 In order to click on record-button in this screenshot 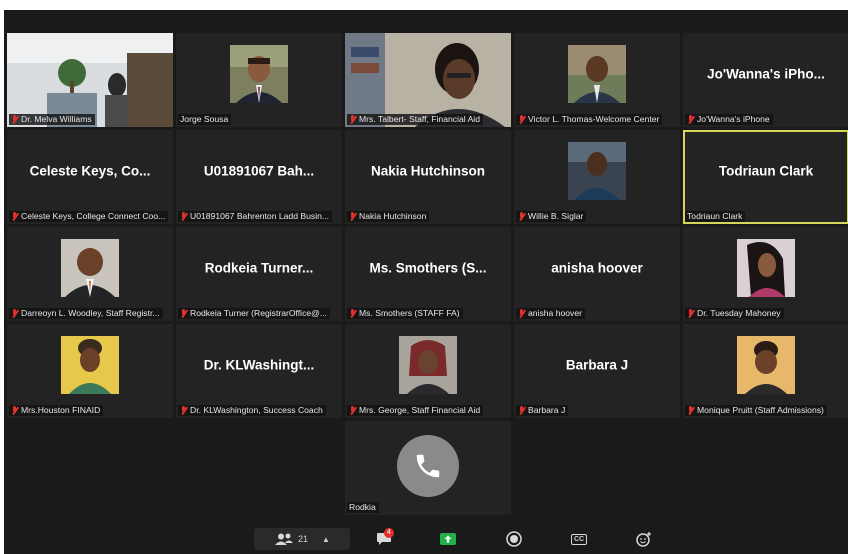, I will do `click(514, 539)`.